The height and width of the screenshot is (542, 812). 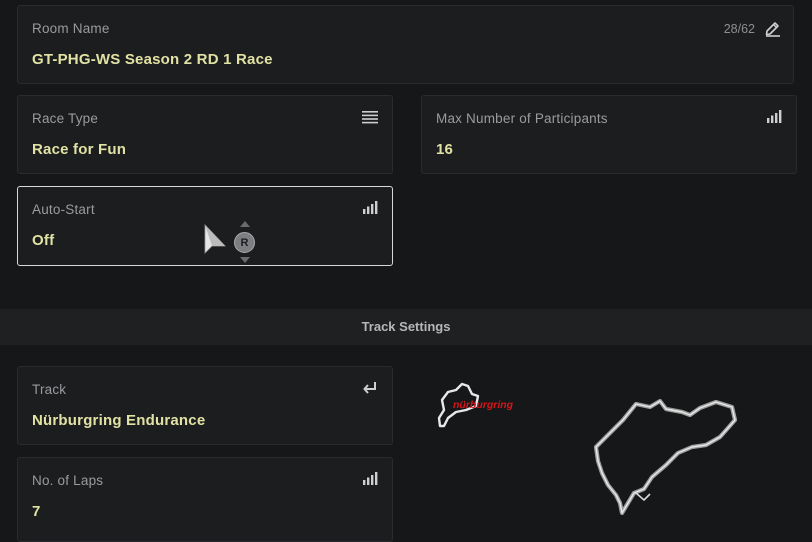 I want to click on track-logo: nürburgring, so click(x=481, y=405).